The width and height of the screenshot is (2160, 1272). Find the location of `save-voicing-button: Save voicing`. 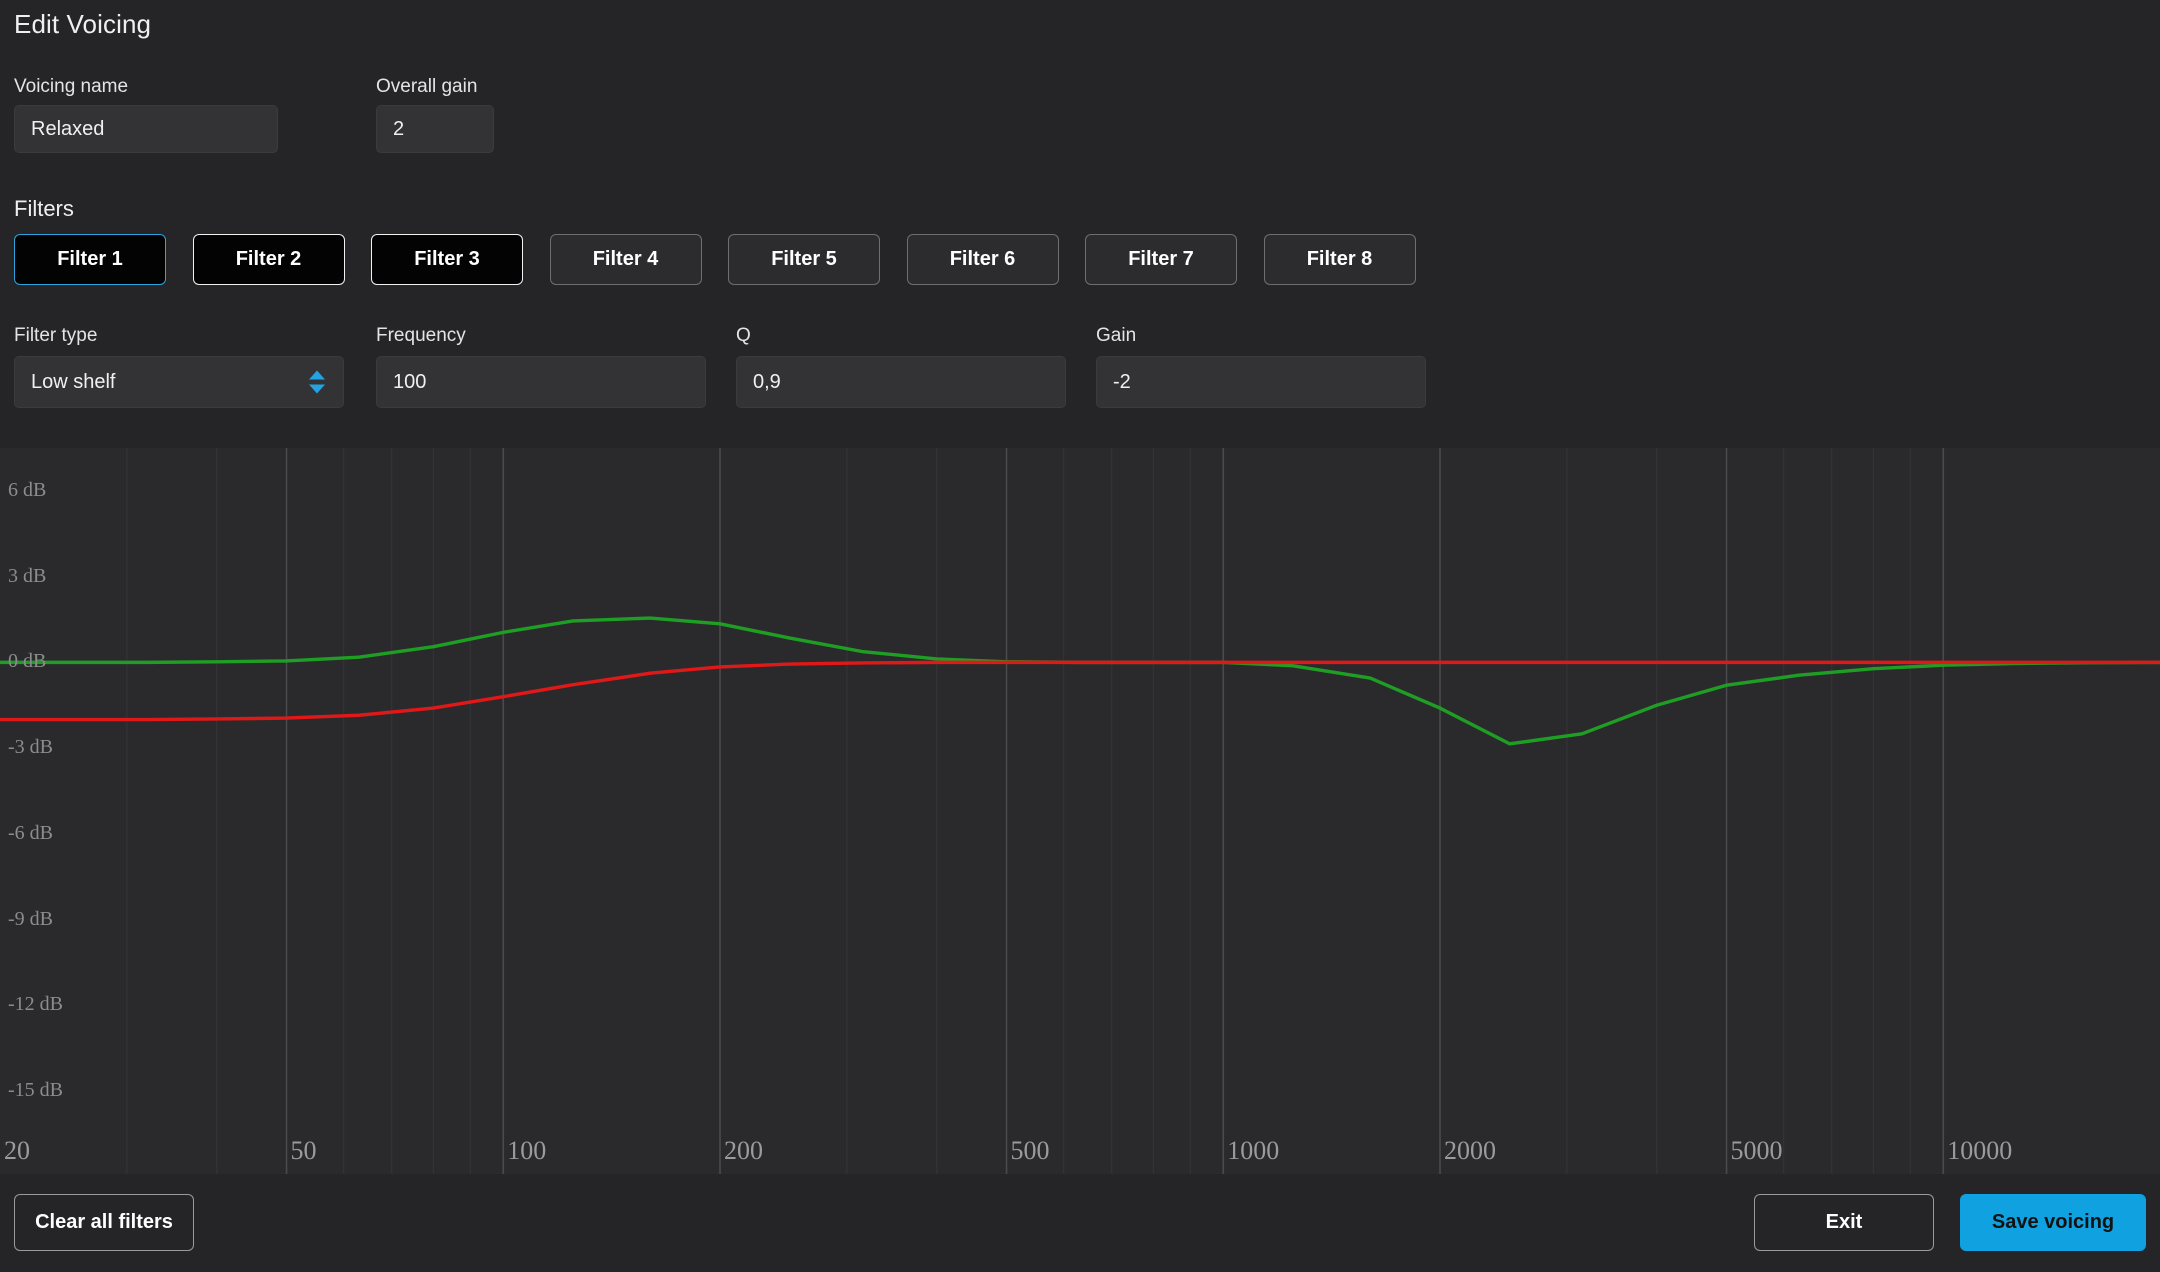

save-voicing-button: Save voicing is located at coordinates (2053, 1222).